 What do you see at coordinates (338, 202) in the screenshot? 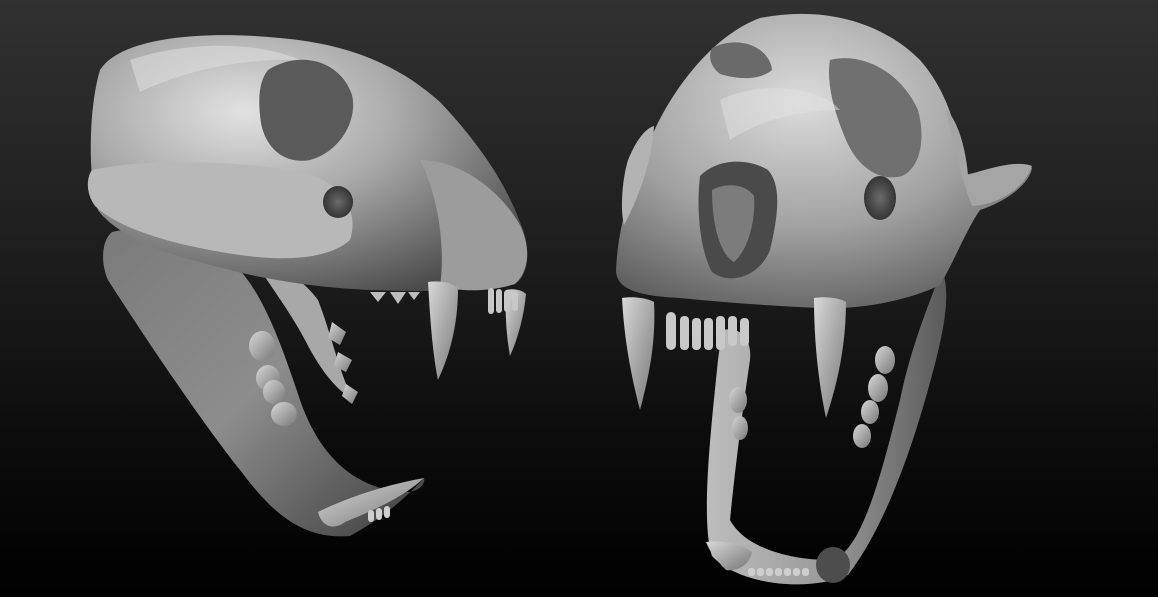
I see `left-skull-infraorbital-hole` at bounding box center [338, 202].